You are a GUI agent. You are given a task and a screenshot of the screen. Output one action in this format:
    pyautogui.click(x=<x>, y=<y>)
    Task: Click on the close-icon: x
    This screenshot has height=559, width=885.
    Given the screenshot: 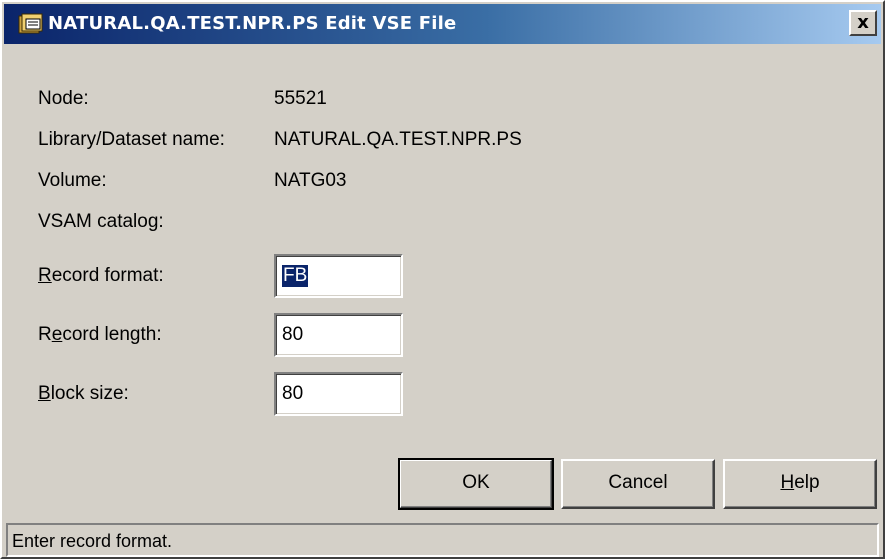 What is the action you would take?
    pyautogui.click(x=863, y=22)
    